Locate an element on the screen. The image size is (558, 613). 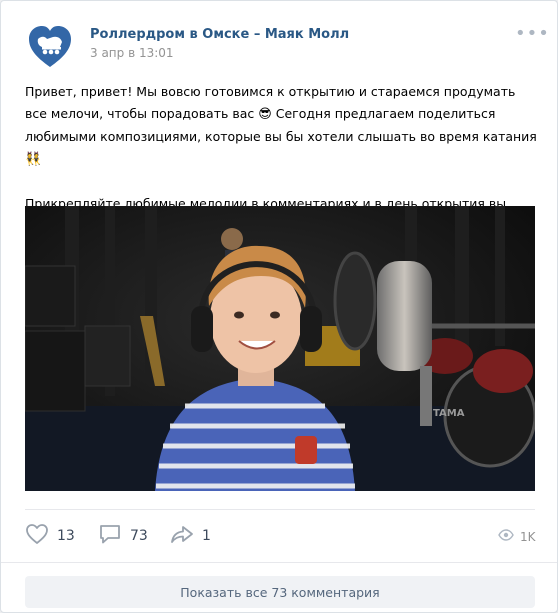
comment-button: 73 is located at coordinates (123, 536).